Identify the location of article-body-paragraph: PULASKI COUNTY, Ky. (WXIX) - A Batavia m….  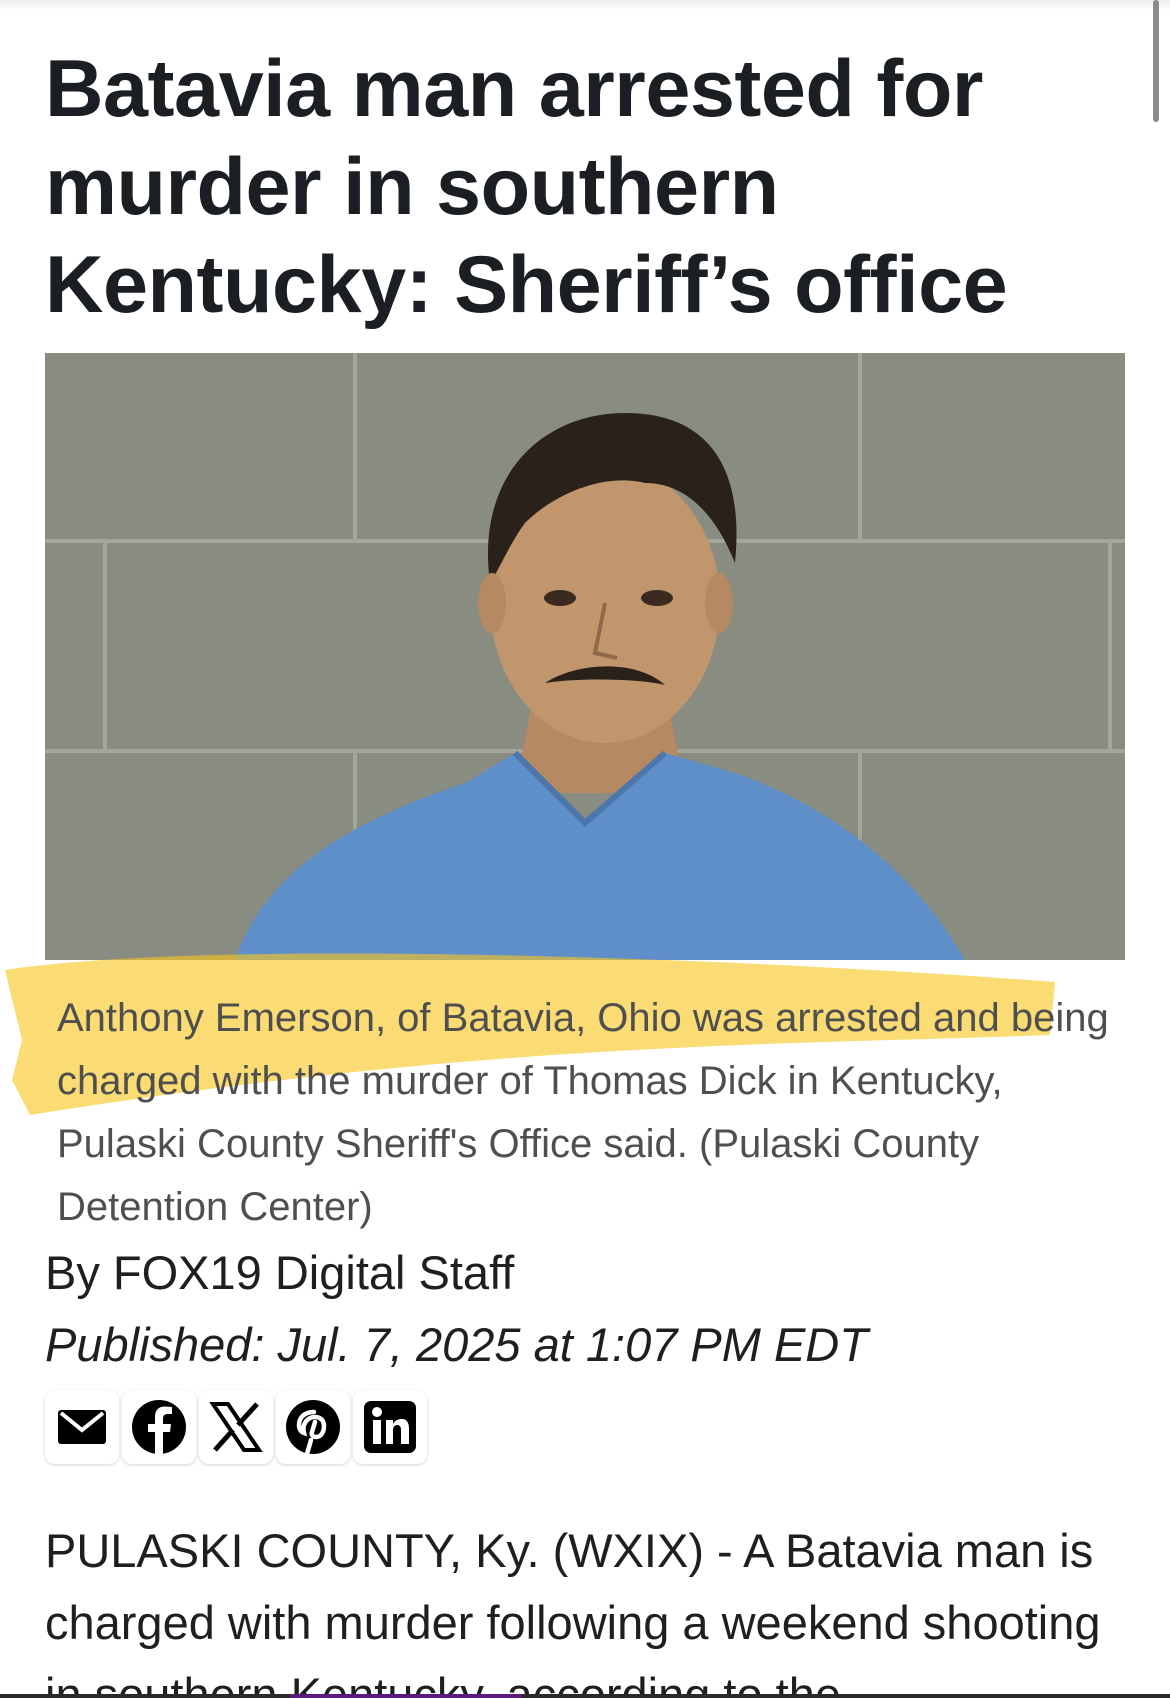
(573, 1611).